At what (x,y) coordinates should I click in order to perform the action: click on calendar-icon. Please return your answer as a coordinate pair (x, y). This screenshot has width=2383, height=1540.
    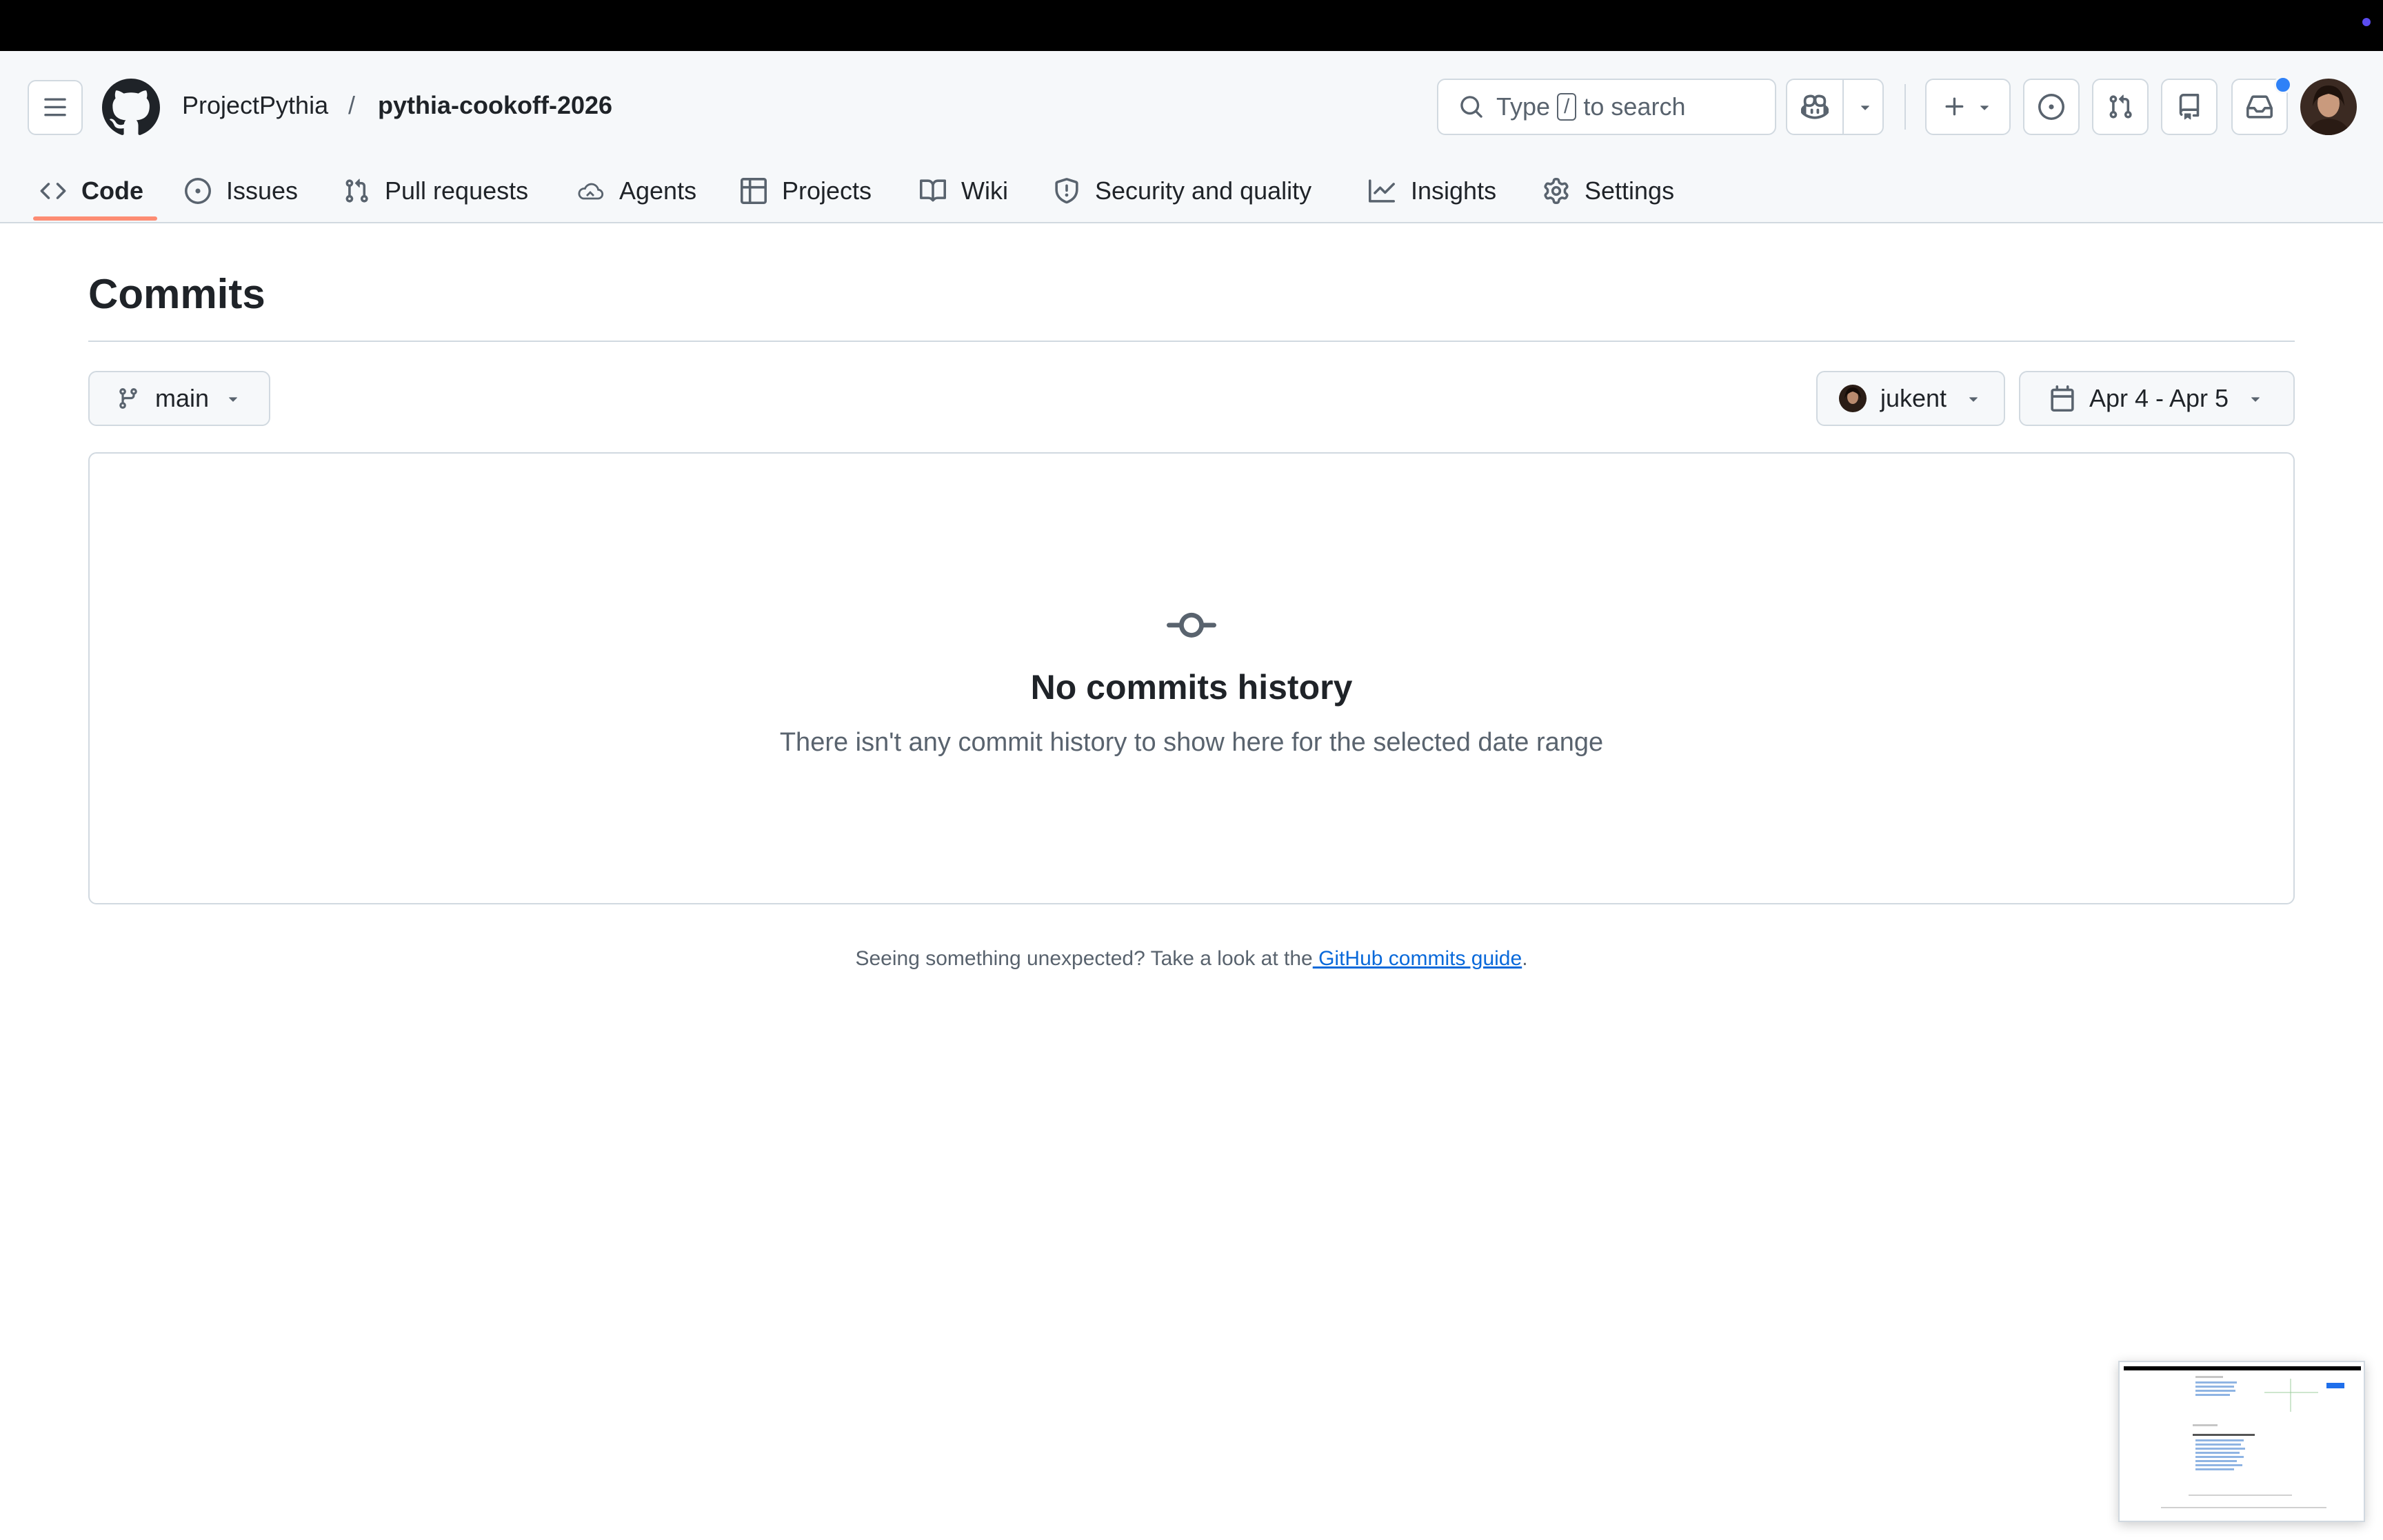
    Looking at the image, I should click on (2062, 399).